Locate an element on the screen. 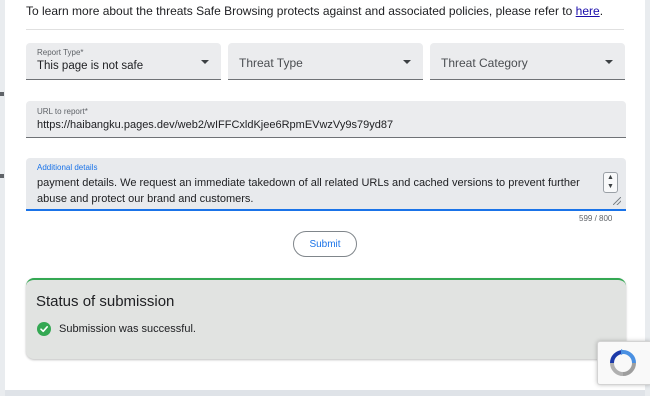 Image resolution: width=650 pixels, height=396 pixels. recaptcha-logo-icon is located at coordinates (623, 362).